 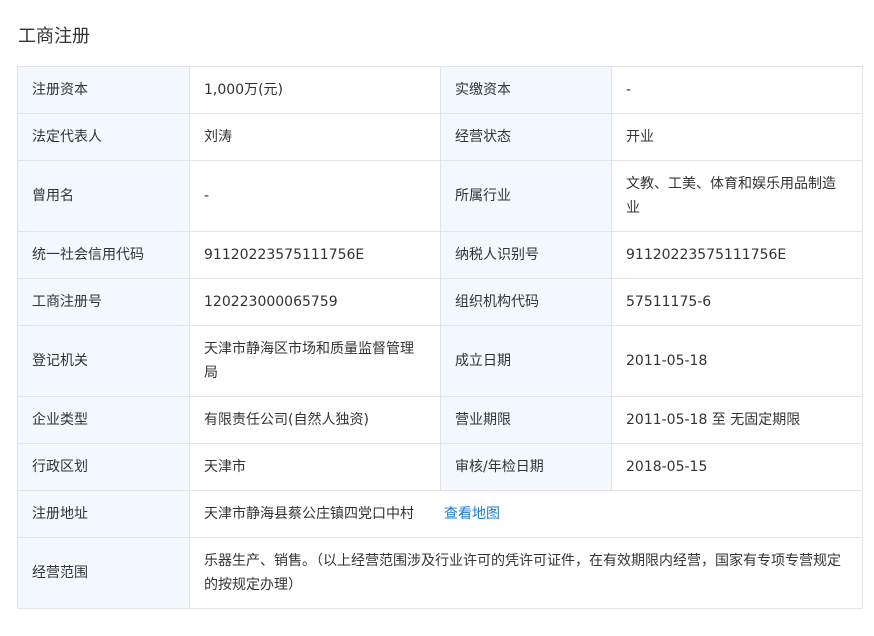 I want to click on credit-code-label: 统一社会信用代码, so click(x=103, y=255).